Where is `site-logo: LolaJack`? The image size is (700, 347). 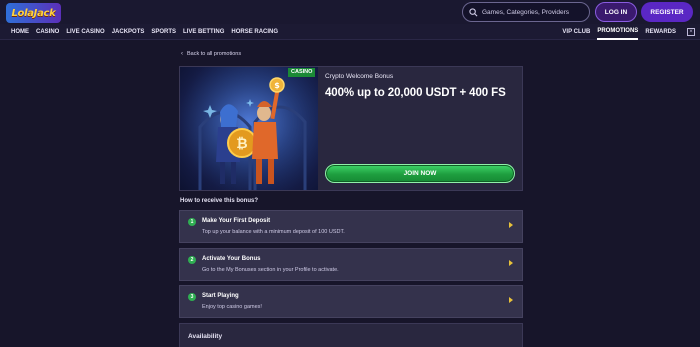
site-logo: LolaJack is located at coordinates (33, 13).